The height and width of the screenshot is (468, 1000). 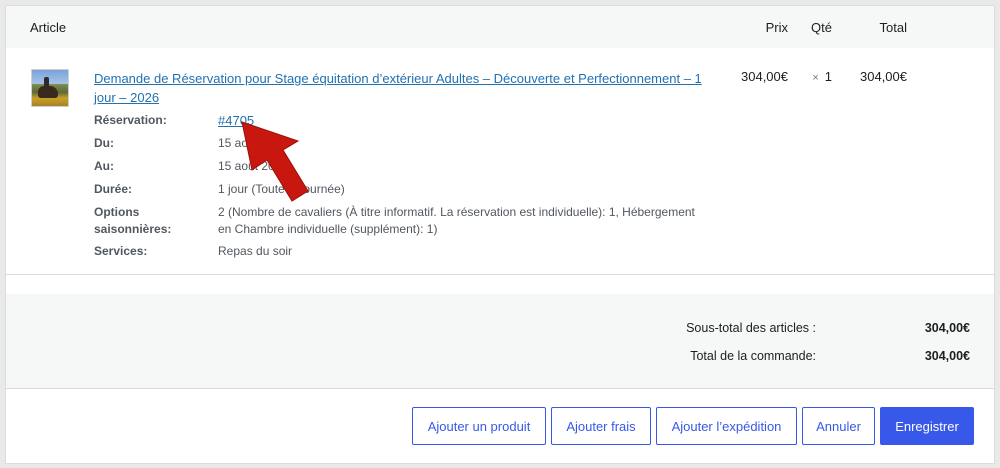 I want to click on reservation-link: #4705, so click(x=236, y=120).